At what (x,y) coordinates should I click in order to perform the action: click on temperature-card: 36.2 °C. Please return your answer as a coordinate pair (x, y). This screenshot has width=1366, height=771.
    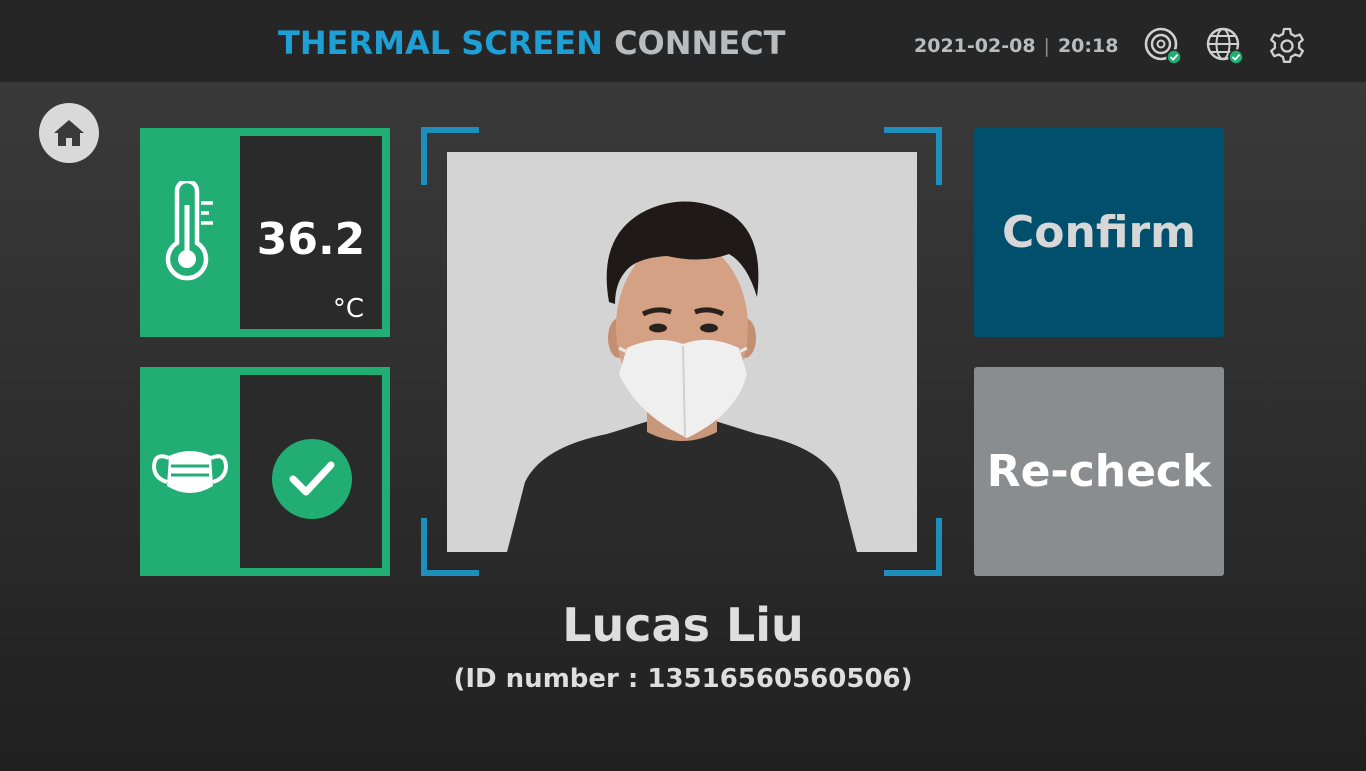
    Looking at the image, I should click on (265, 232).